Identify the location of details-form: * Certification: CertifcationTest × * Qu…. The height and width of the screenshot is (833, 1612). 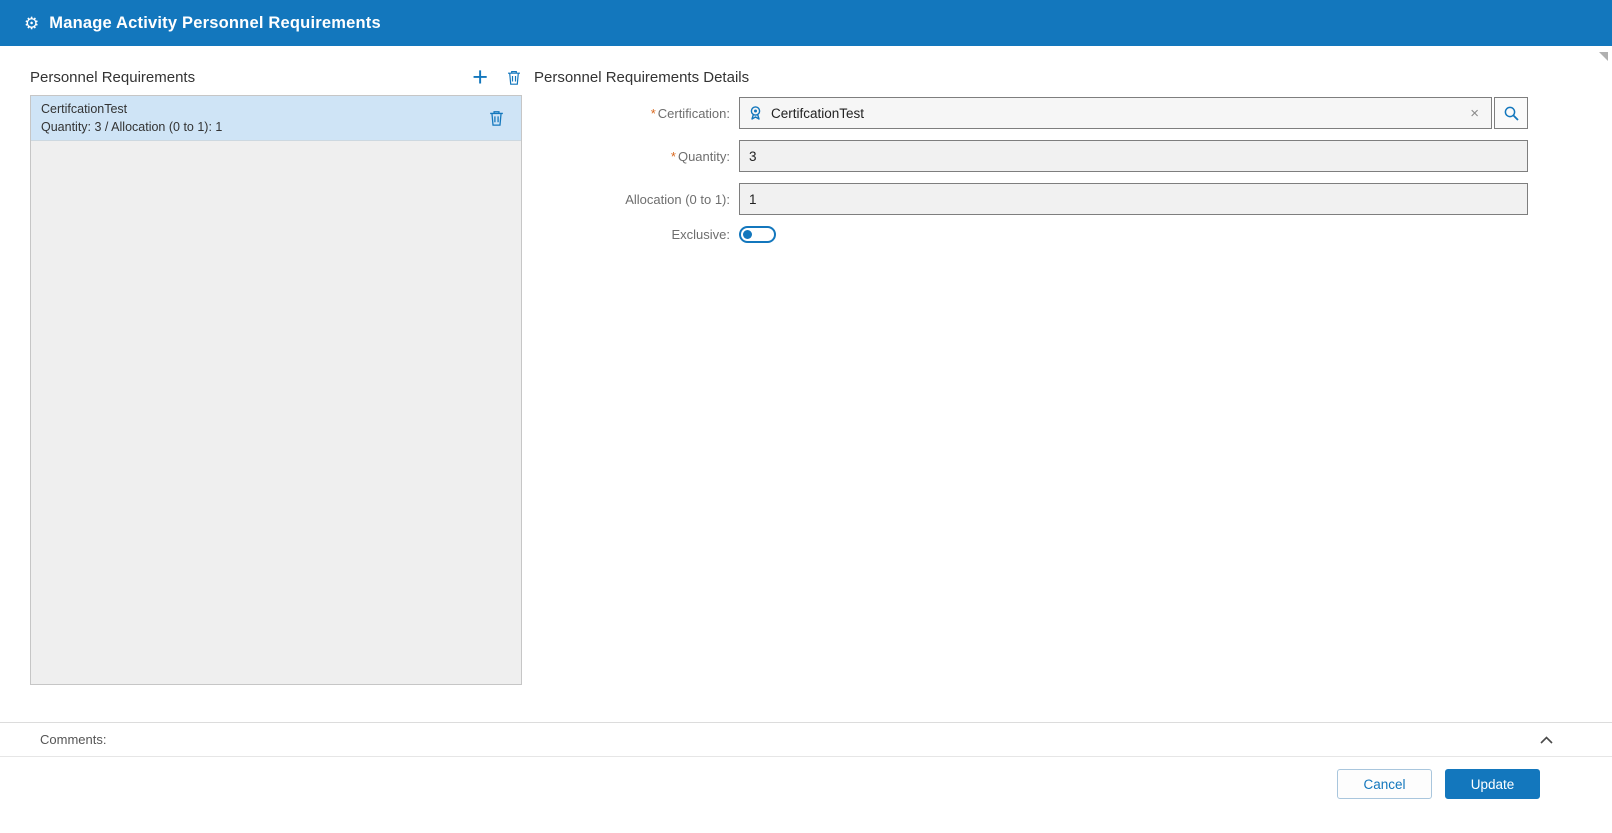
(1034, 175).